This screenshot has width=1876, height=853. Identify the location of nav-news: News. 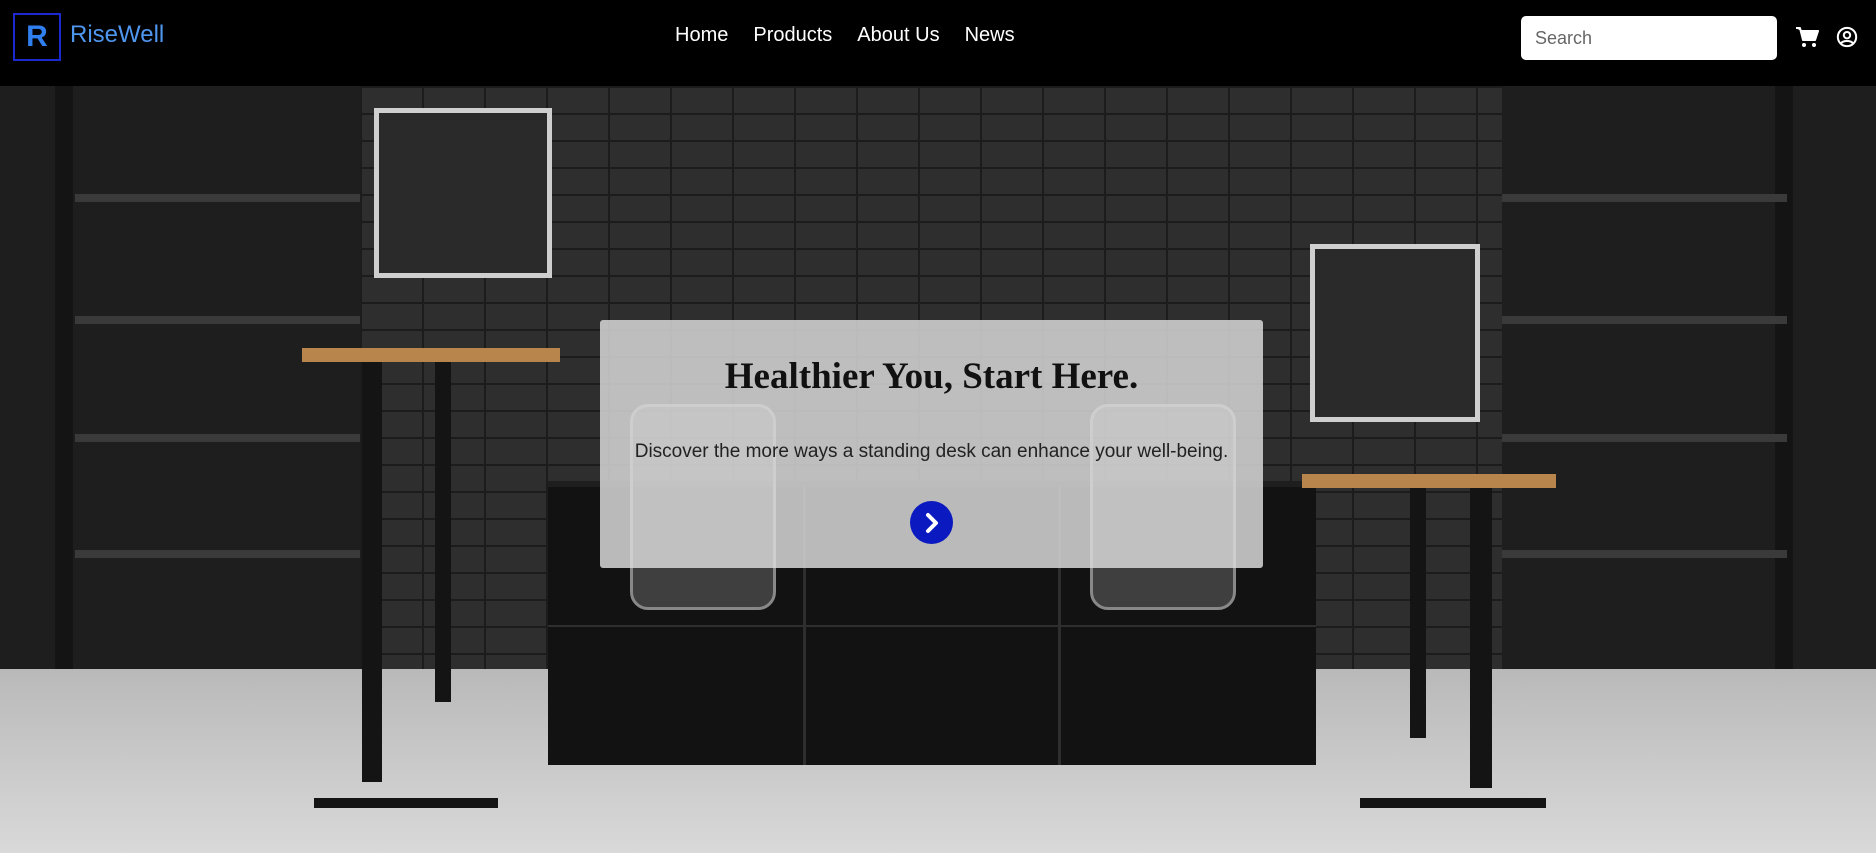
(990, 35).